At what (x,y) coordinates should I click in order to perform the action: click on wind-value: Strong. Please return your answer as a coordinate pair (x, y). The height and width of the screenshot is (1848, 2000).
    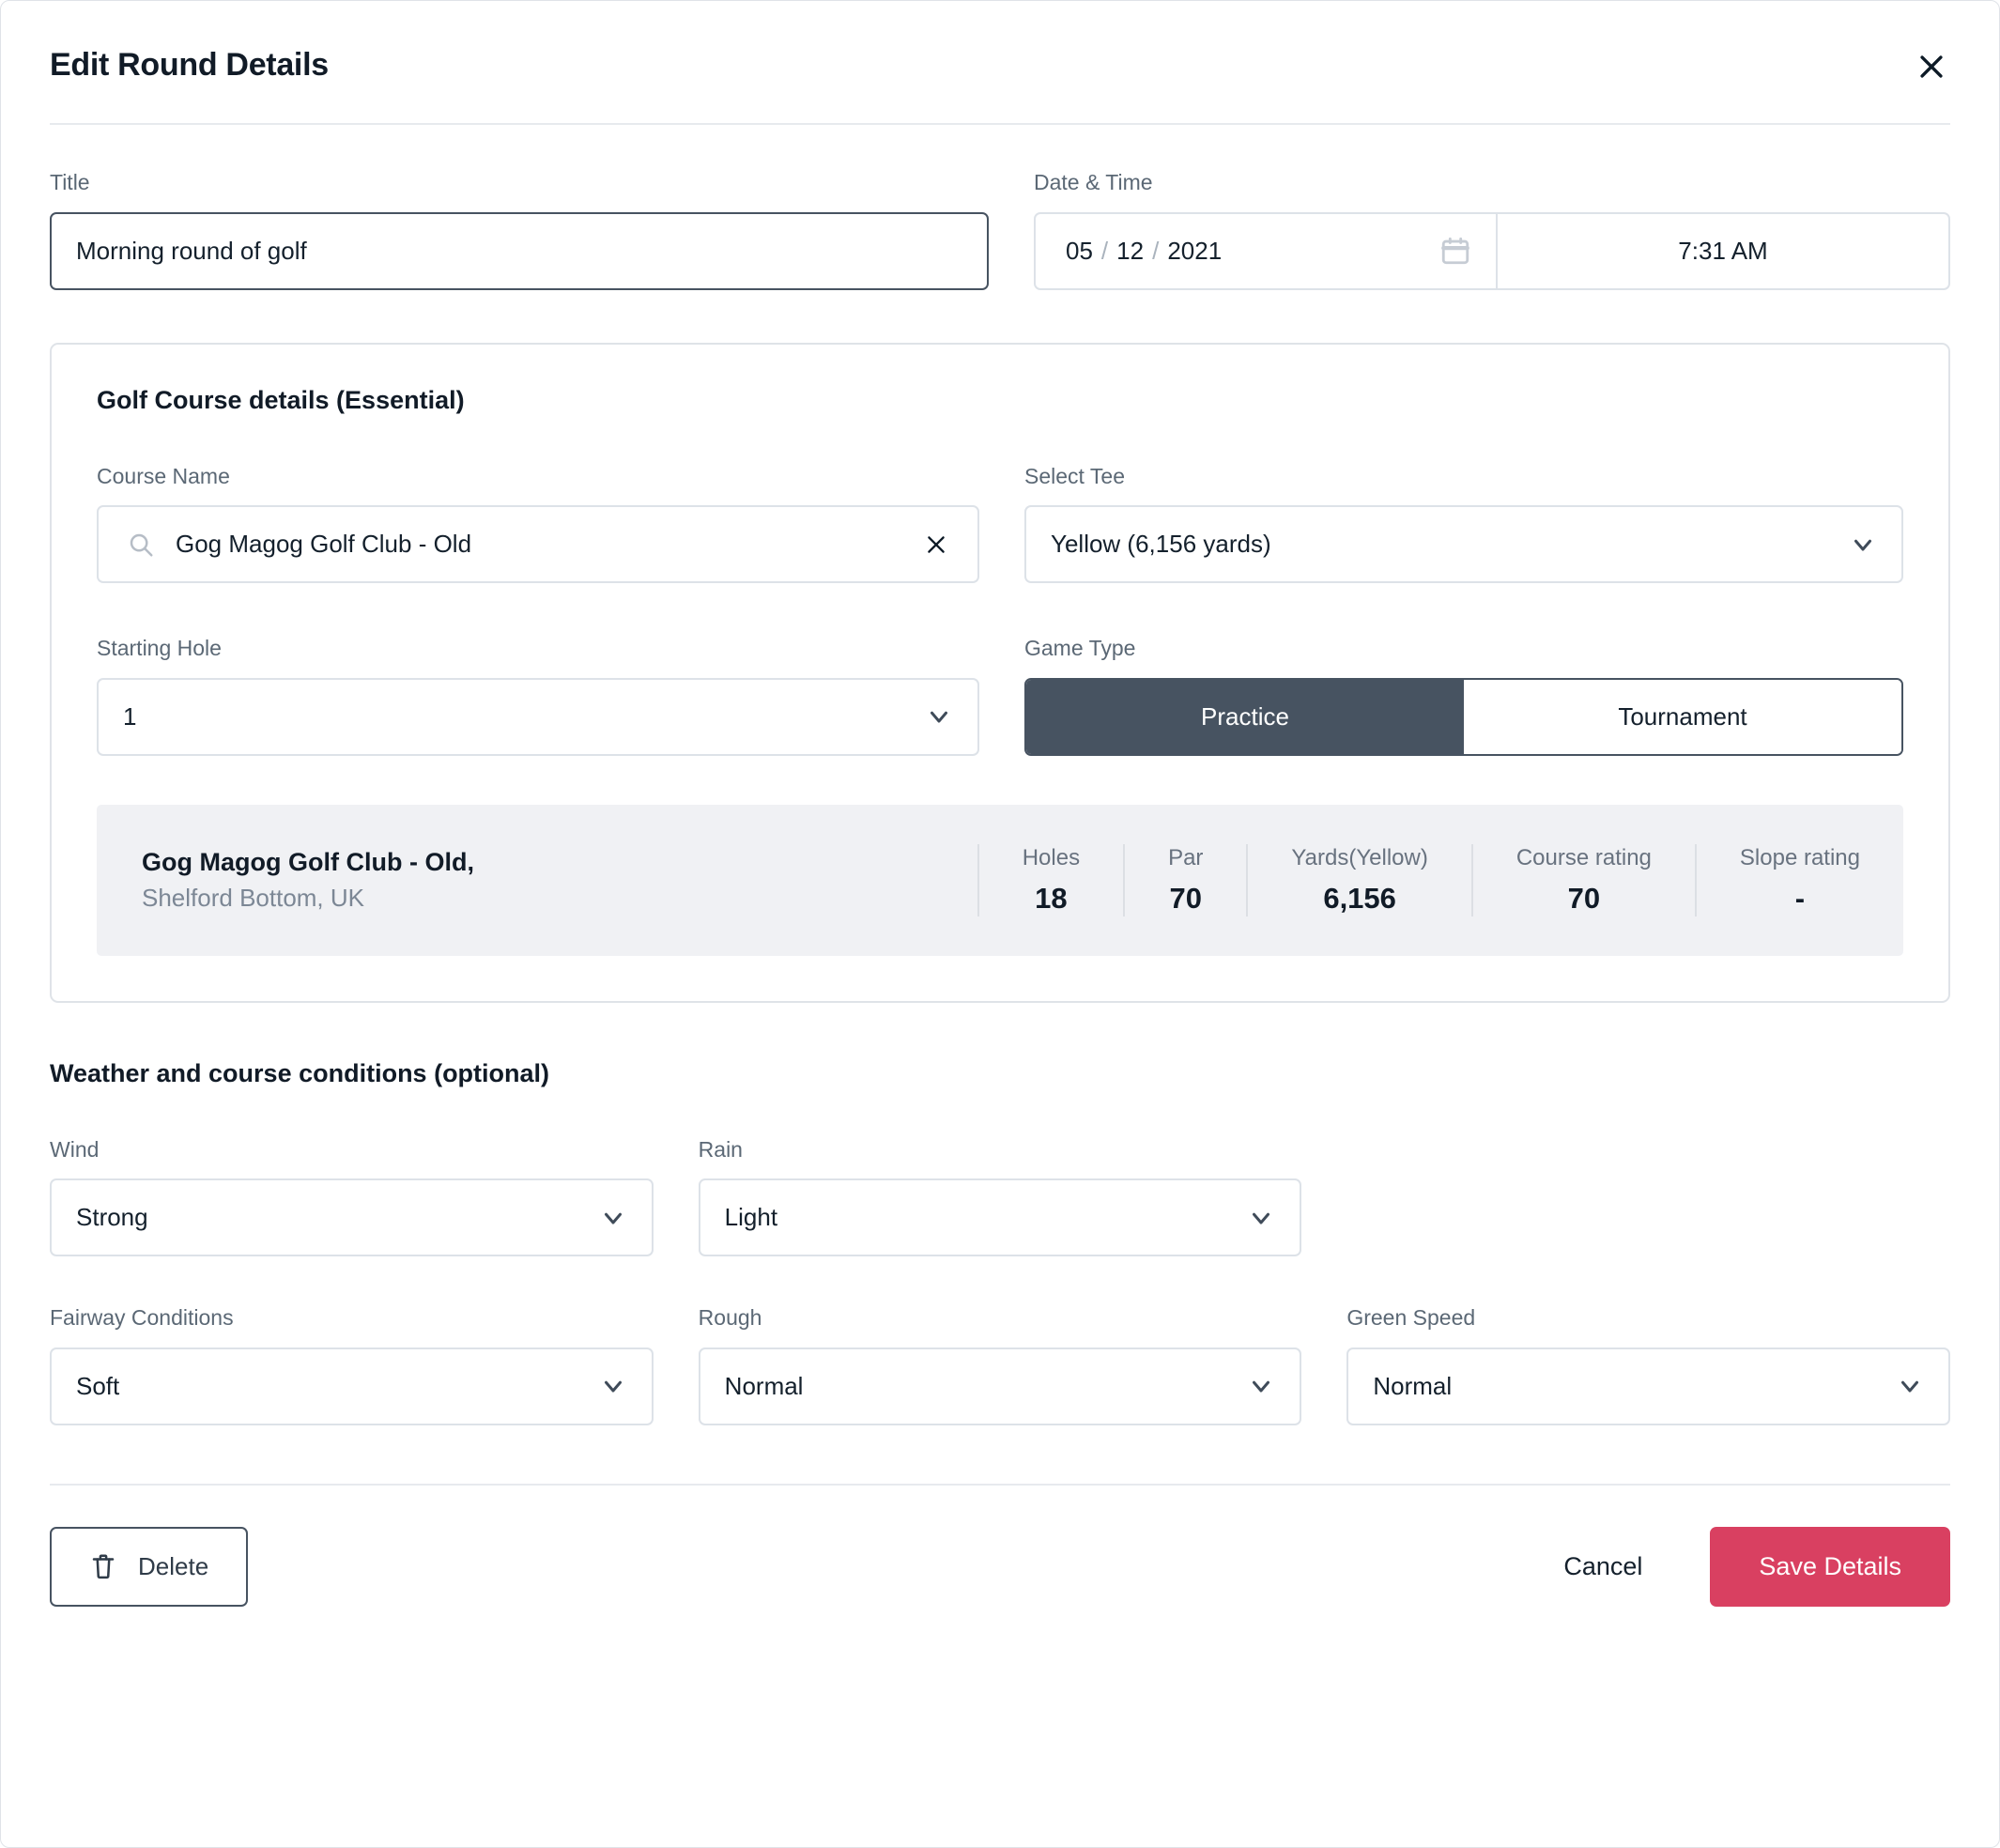
    Looking at the image, I should click on (112, 1217).